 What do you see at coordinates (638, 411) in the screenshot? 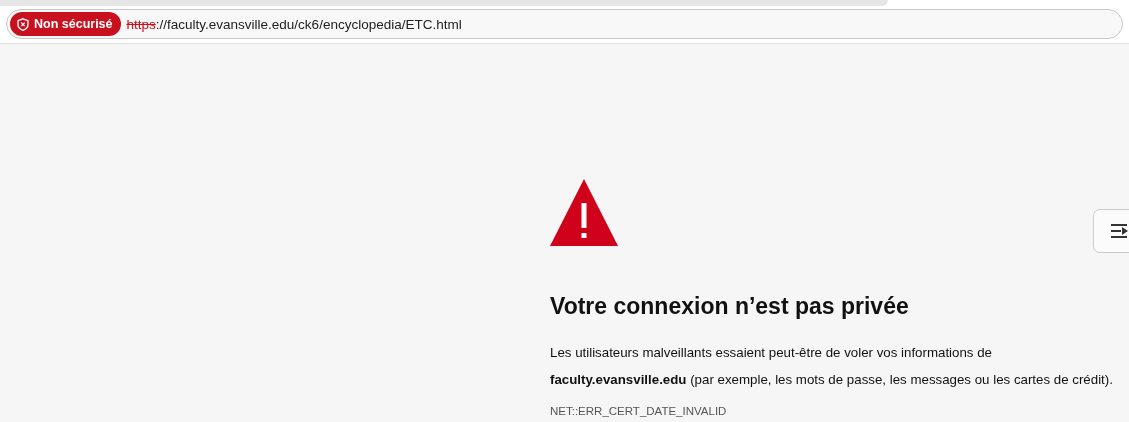
I see `error-code: NET::ERR_CERT_DATE_INVALID` at bounding box center [638, 411].